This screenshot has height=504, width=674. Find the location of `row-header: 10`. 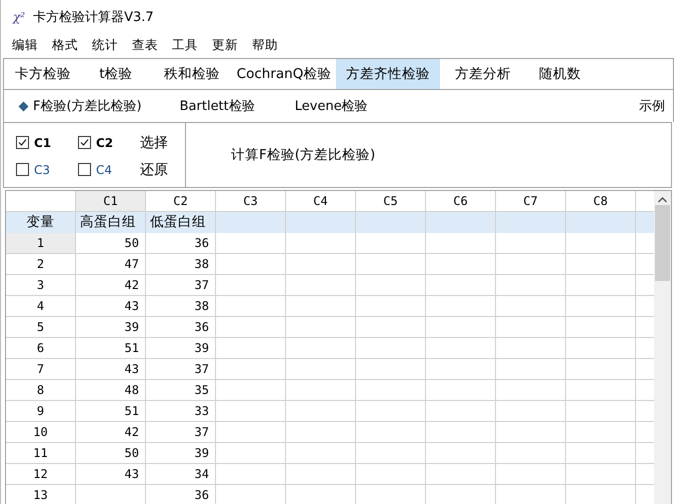

row-header: 10 is located at coordinates (40, 432).